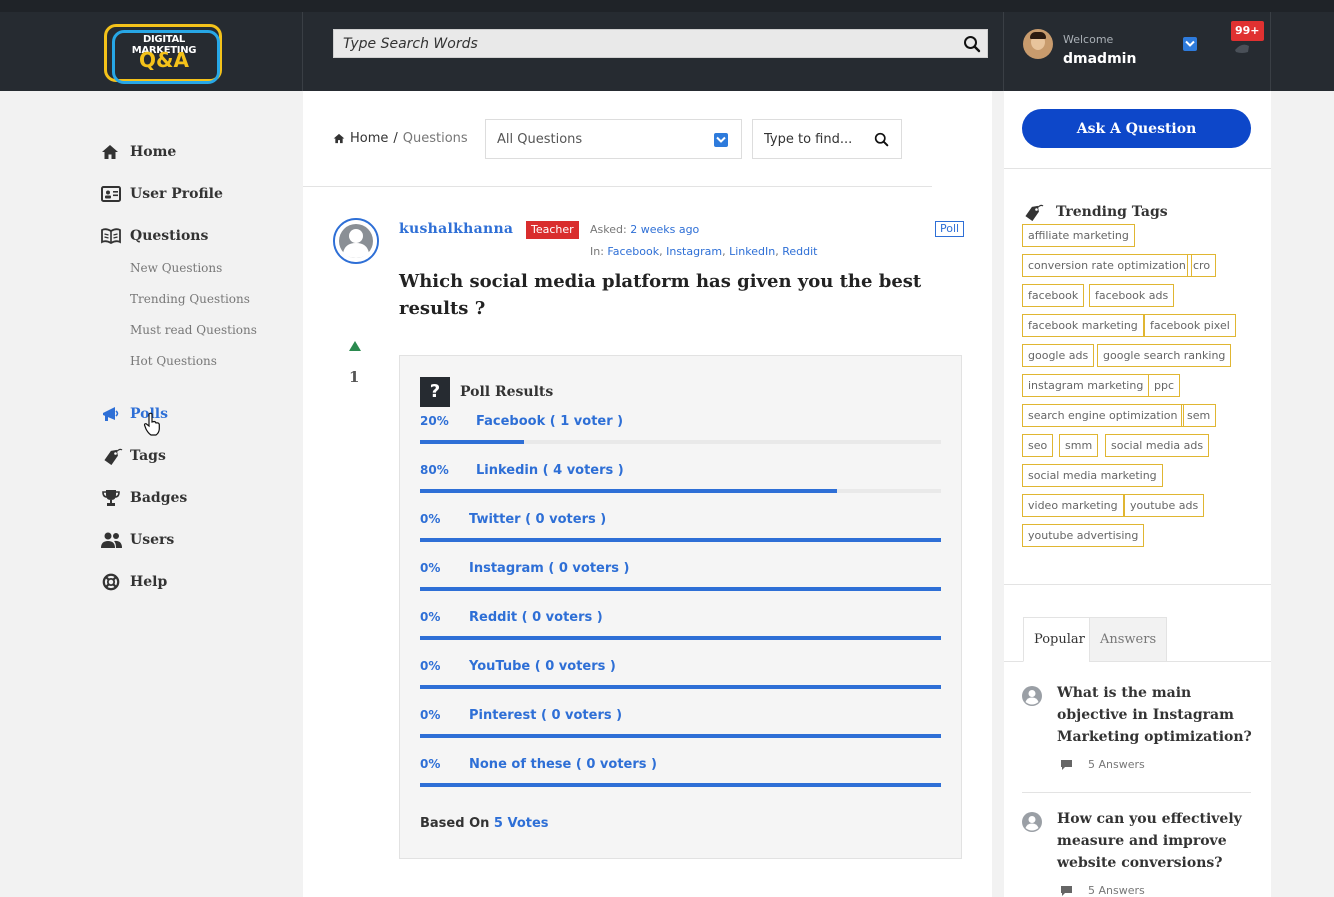  What do you see at coordinates (355, 346) in the screenshot?
I see `vote-up-button` at bounding box center [355, 346].